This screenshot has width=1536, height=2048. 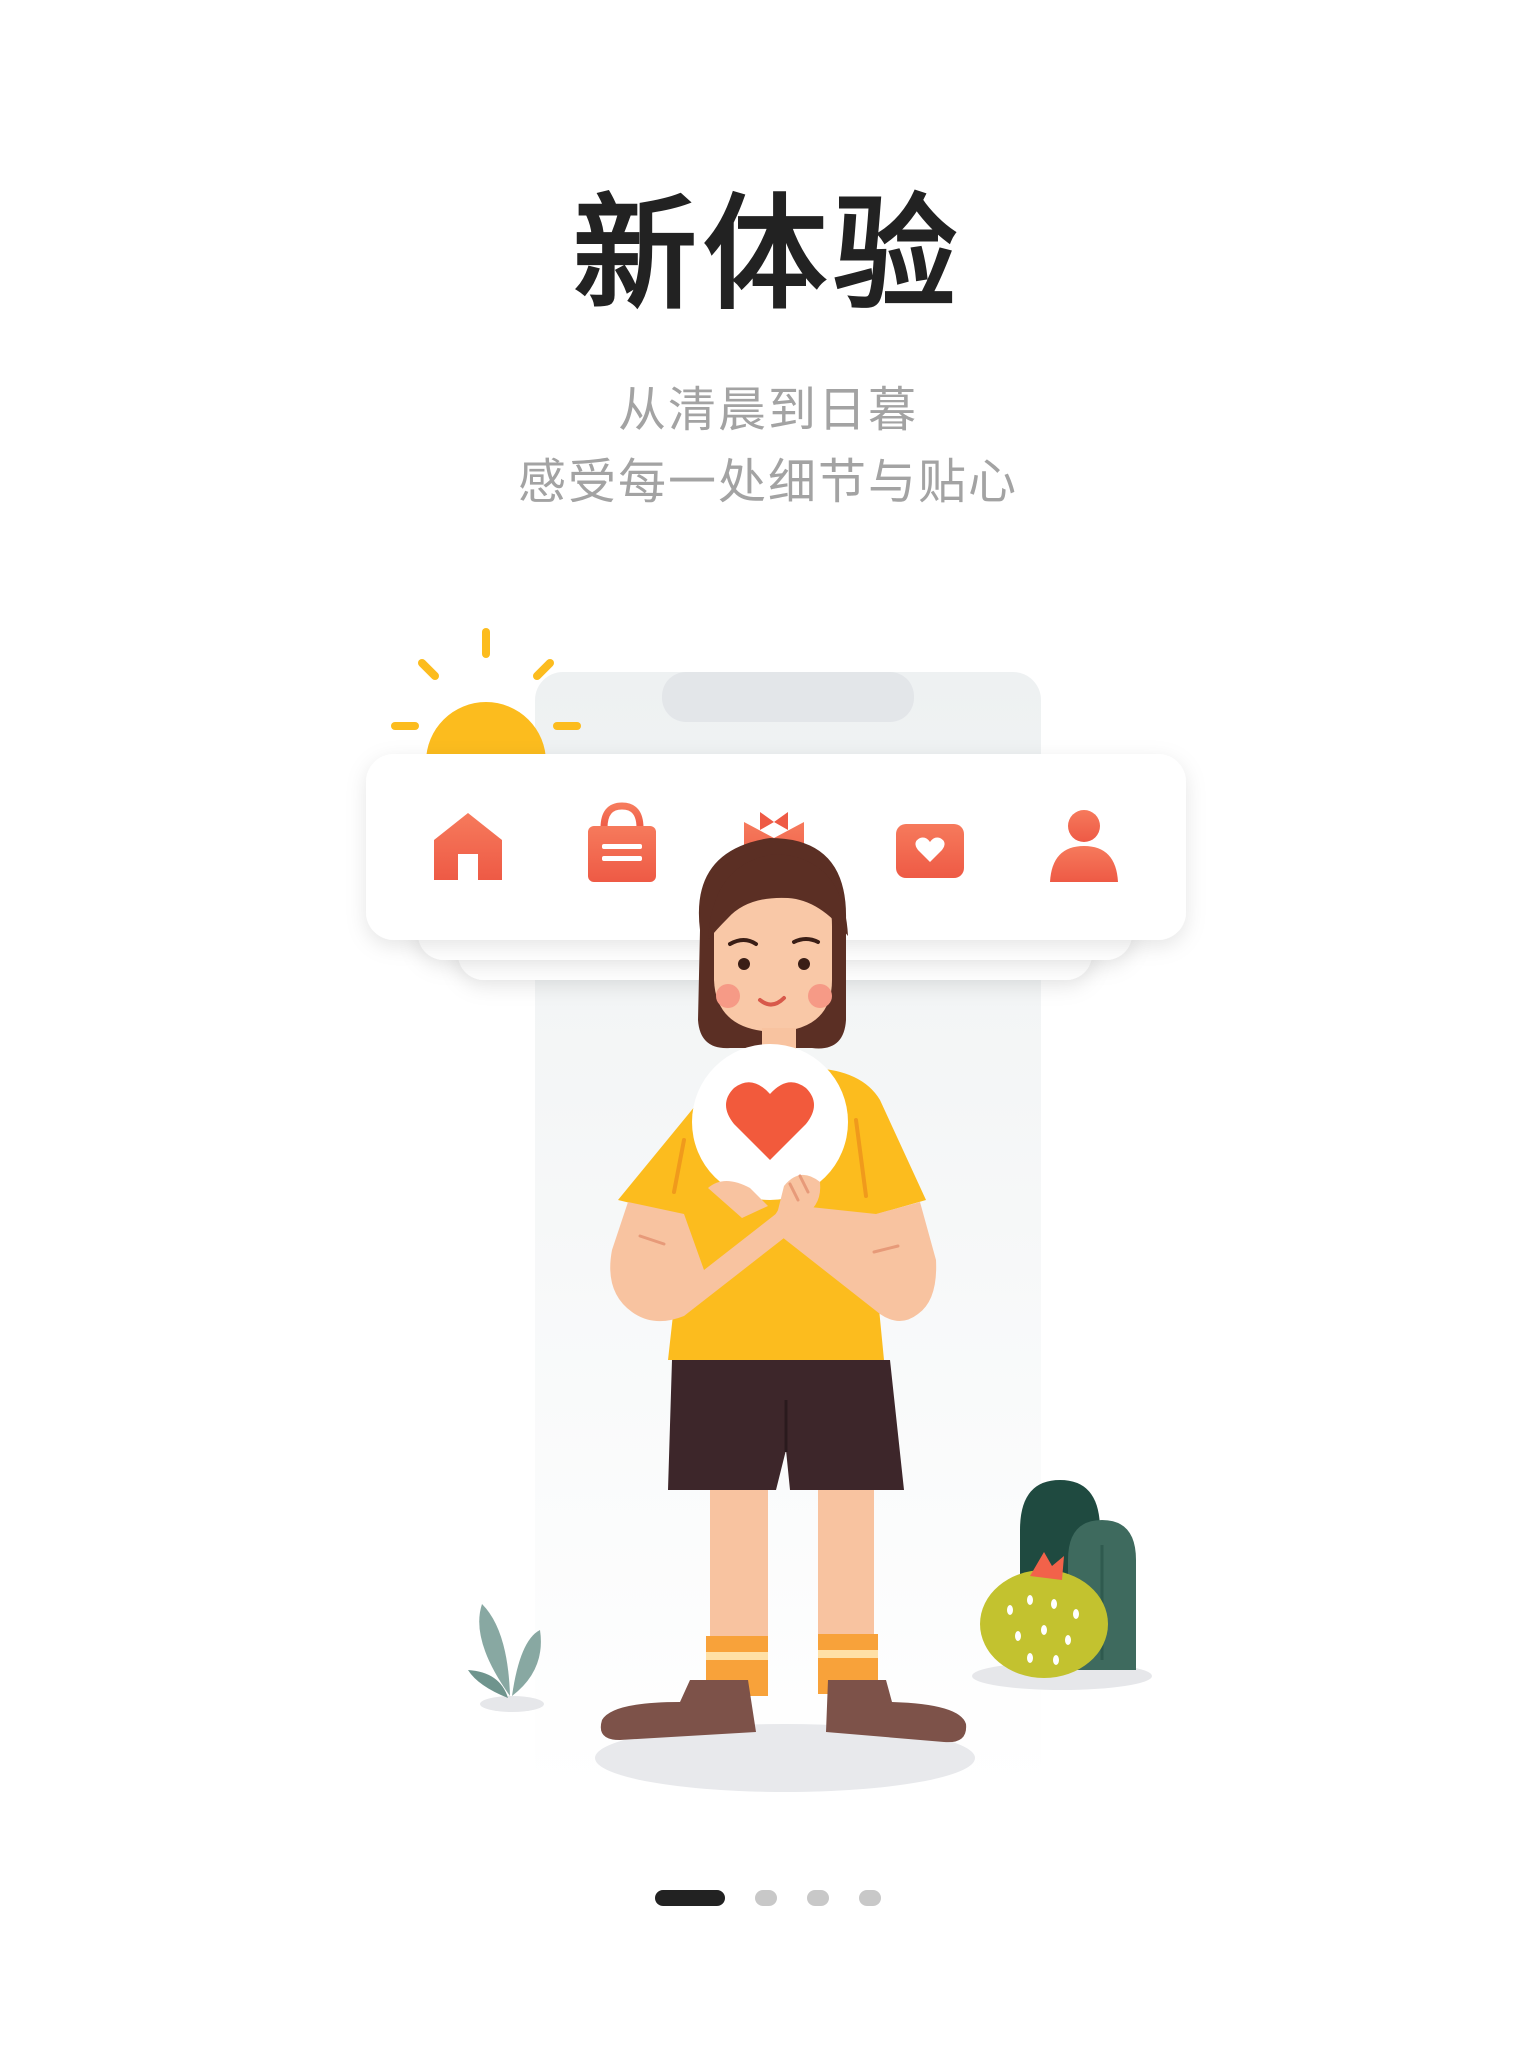 What do you see at coordinates (767, 482) in the screenshot?
I see `subtitle-line-2: 感受每一处细节与贴心` at bounding box center [767, 482].